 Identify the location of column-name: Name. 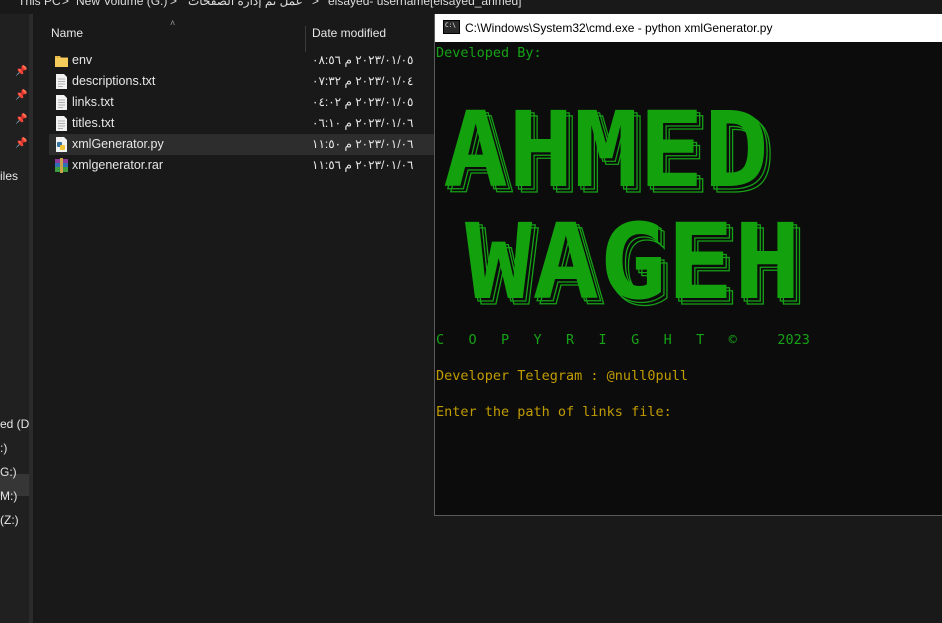
(67, 33).